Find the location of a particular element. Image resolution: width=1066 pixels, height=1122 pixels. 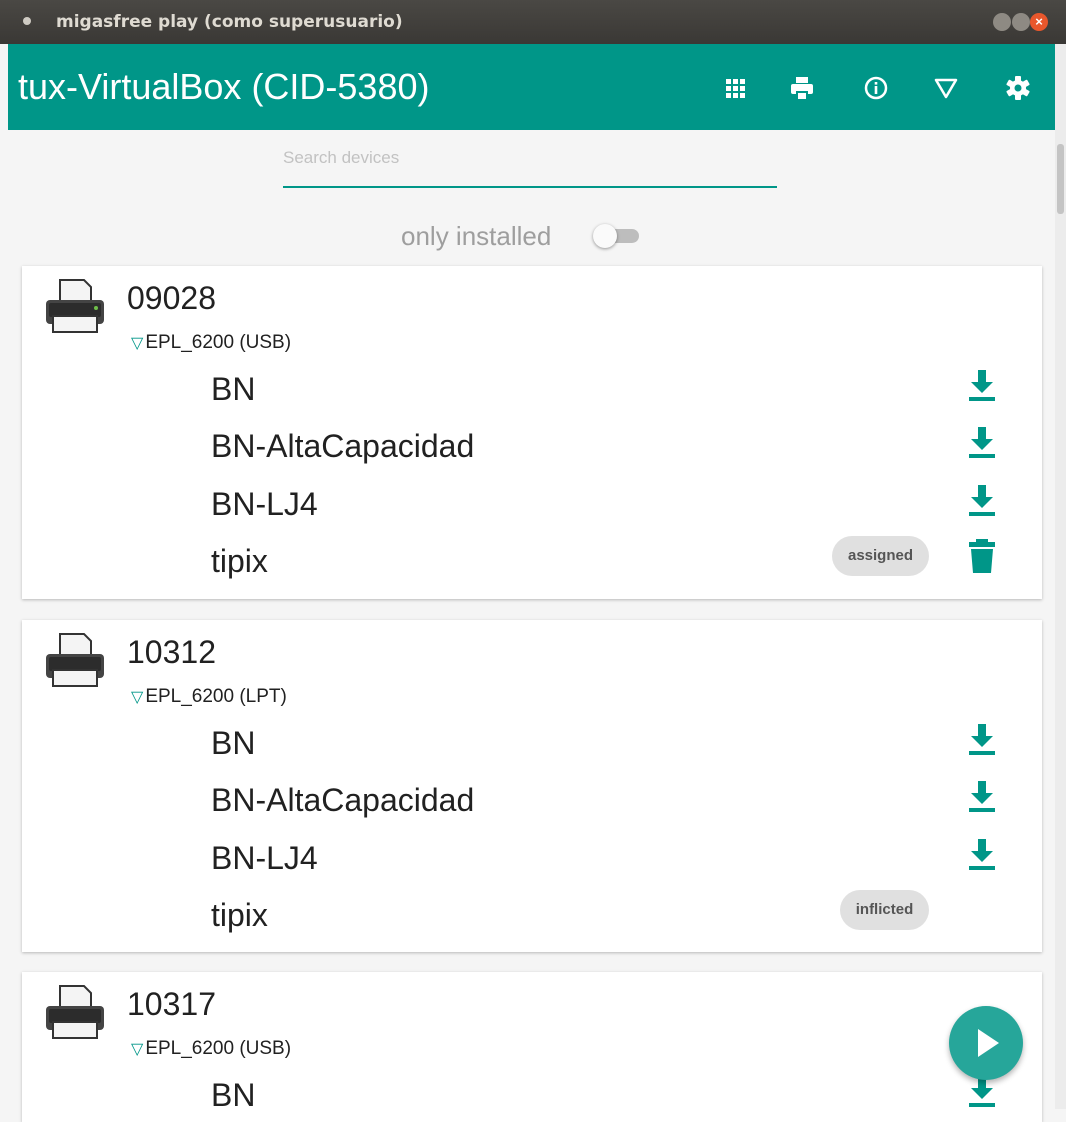

device-name: 10312 is located at coordinates (171, 652).